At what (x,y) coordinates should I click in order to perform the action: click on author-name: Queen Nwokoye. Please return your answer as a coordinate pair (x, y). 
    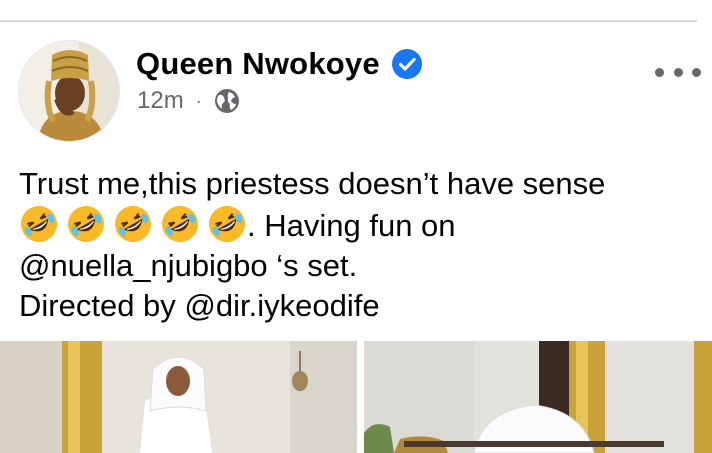
    Looking at the image, I should click on (258, 64).